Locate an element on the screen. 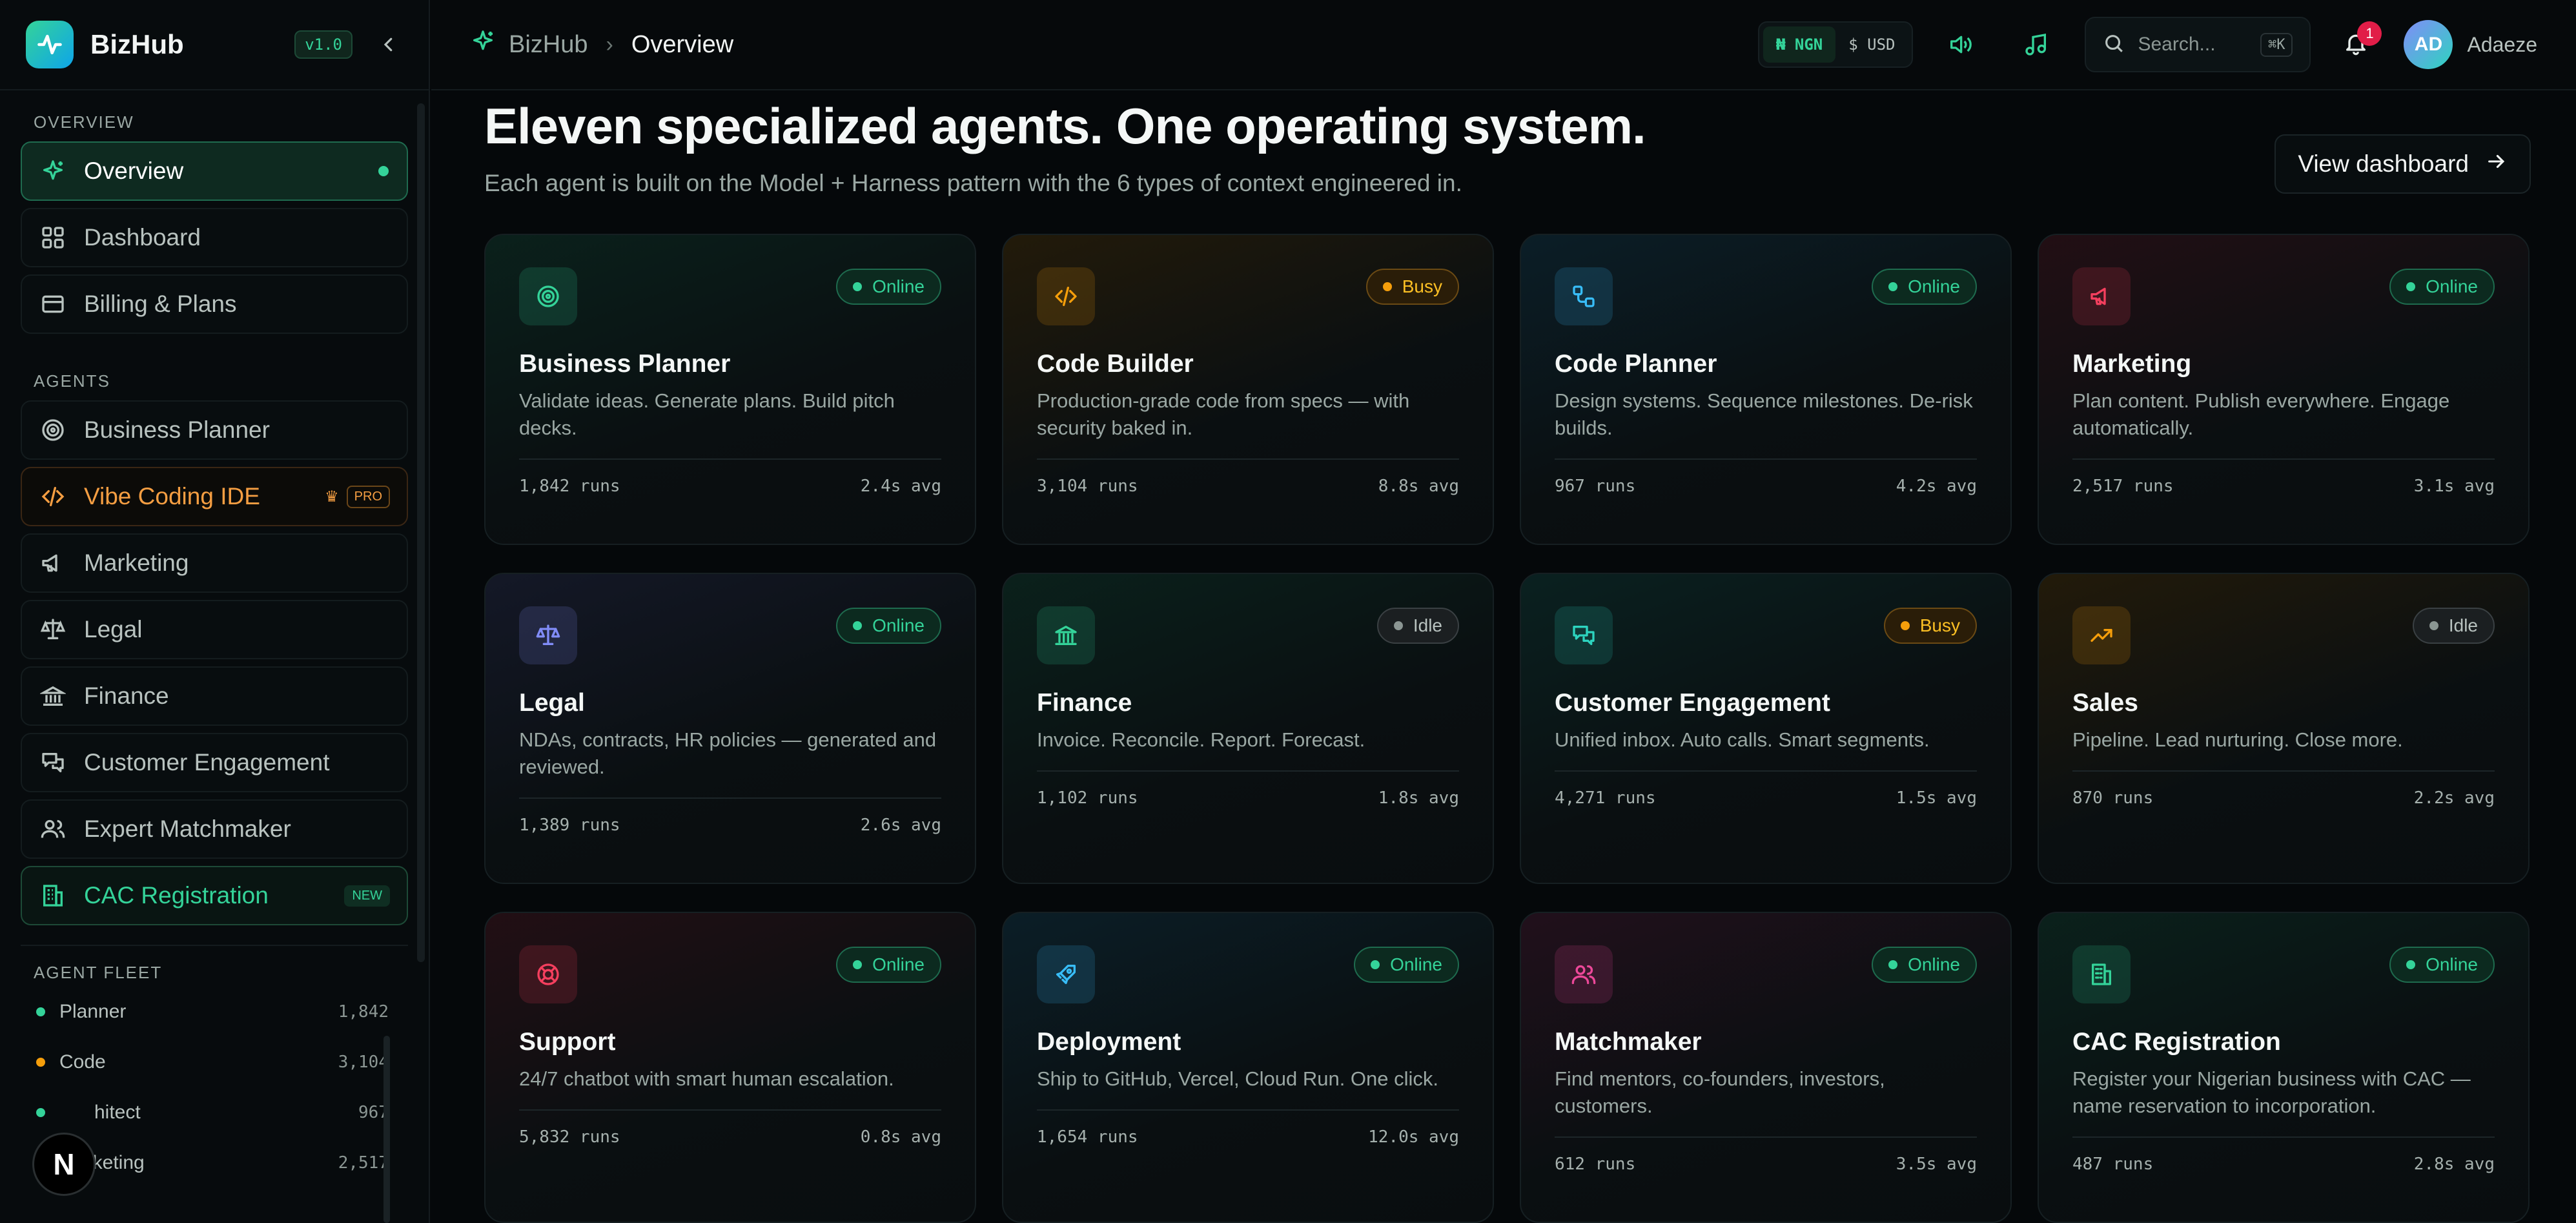 The height and width of the screenshot is (1223, 2576). rocket-icon is located at coordinates (1066, 974).